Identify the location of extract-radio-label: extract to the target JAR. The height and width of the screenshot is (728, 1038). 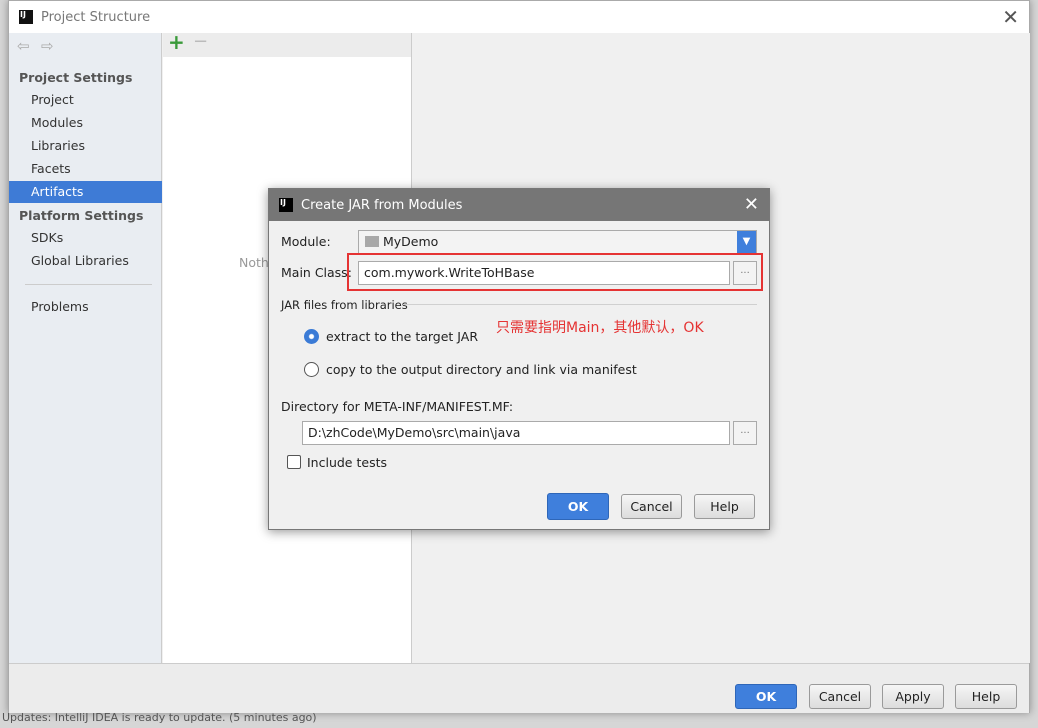
(402, 336).